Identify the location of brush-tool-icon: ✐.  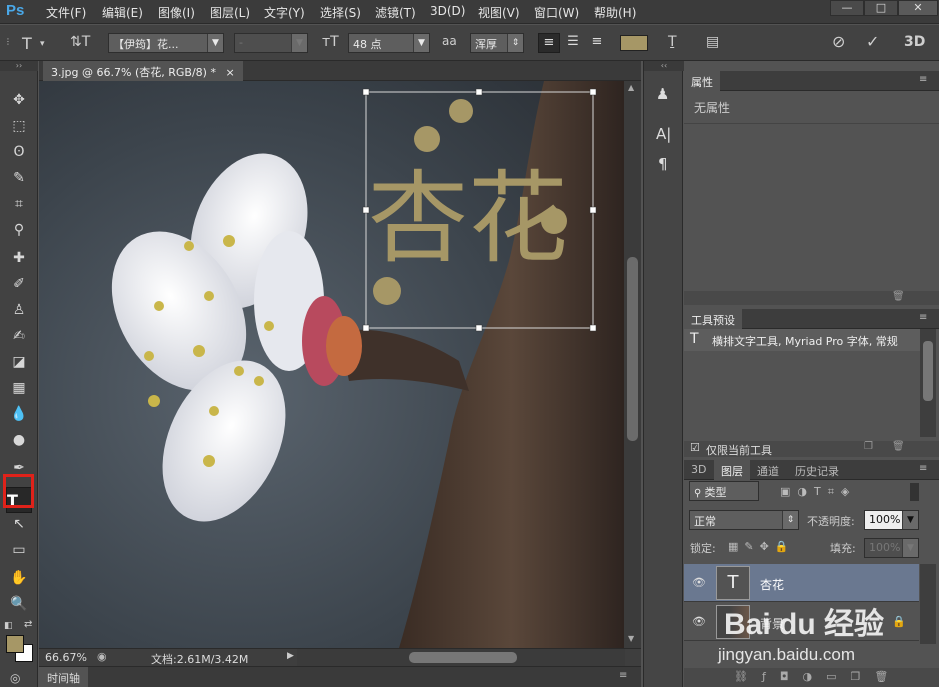
(19, 284).